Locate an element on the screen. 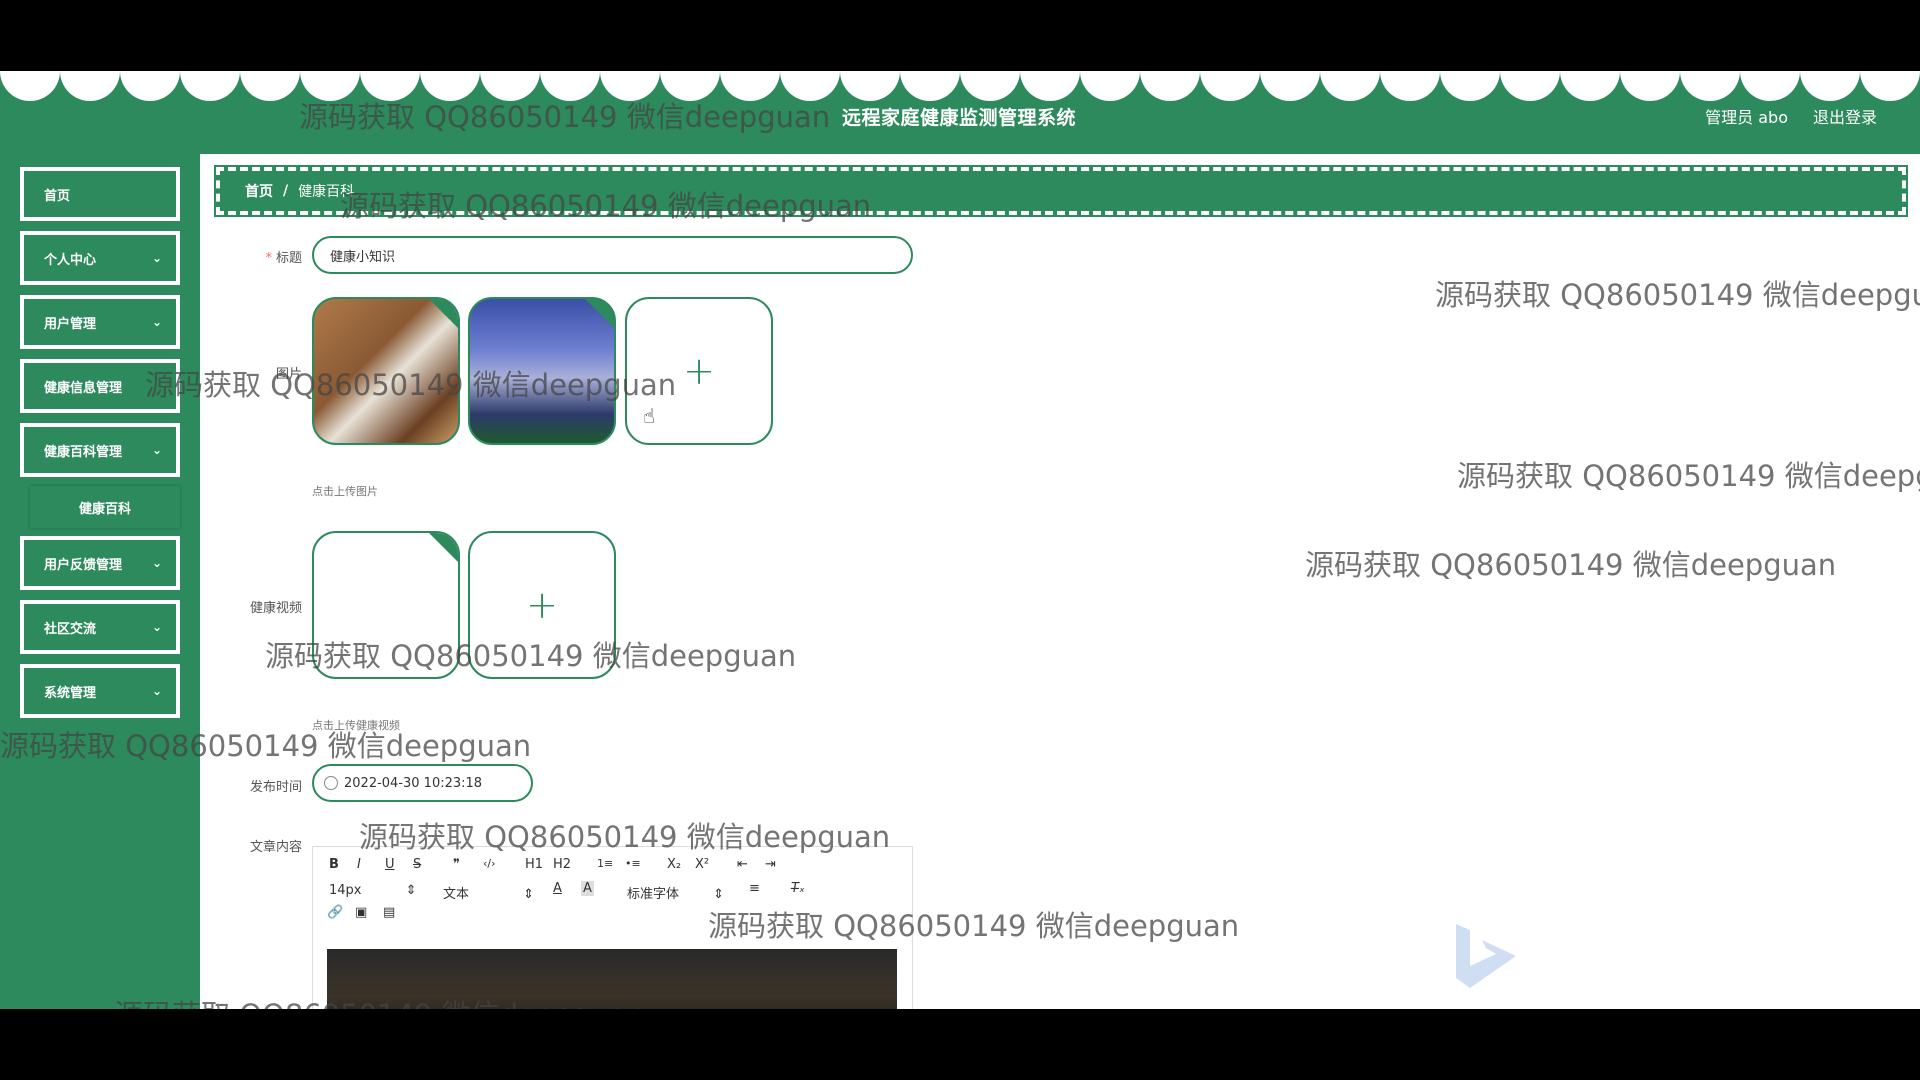 This screenshot has height=1080, width=1920. subscript-button: X₂ is located at coordinates (674, 864).